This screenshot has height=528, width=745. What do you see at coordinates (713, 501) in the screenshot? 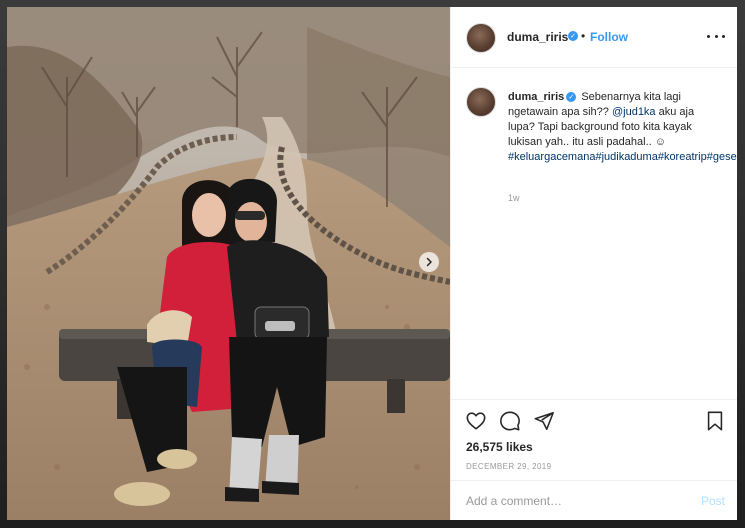
I see `post-comment-button: Post` at bounding box center [713, 501].